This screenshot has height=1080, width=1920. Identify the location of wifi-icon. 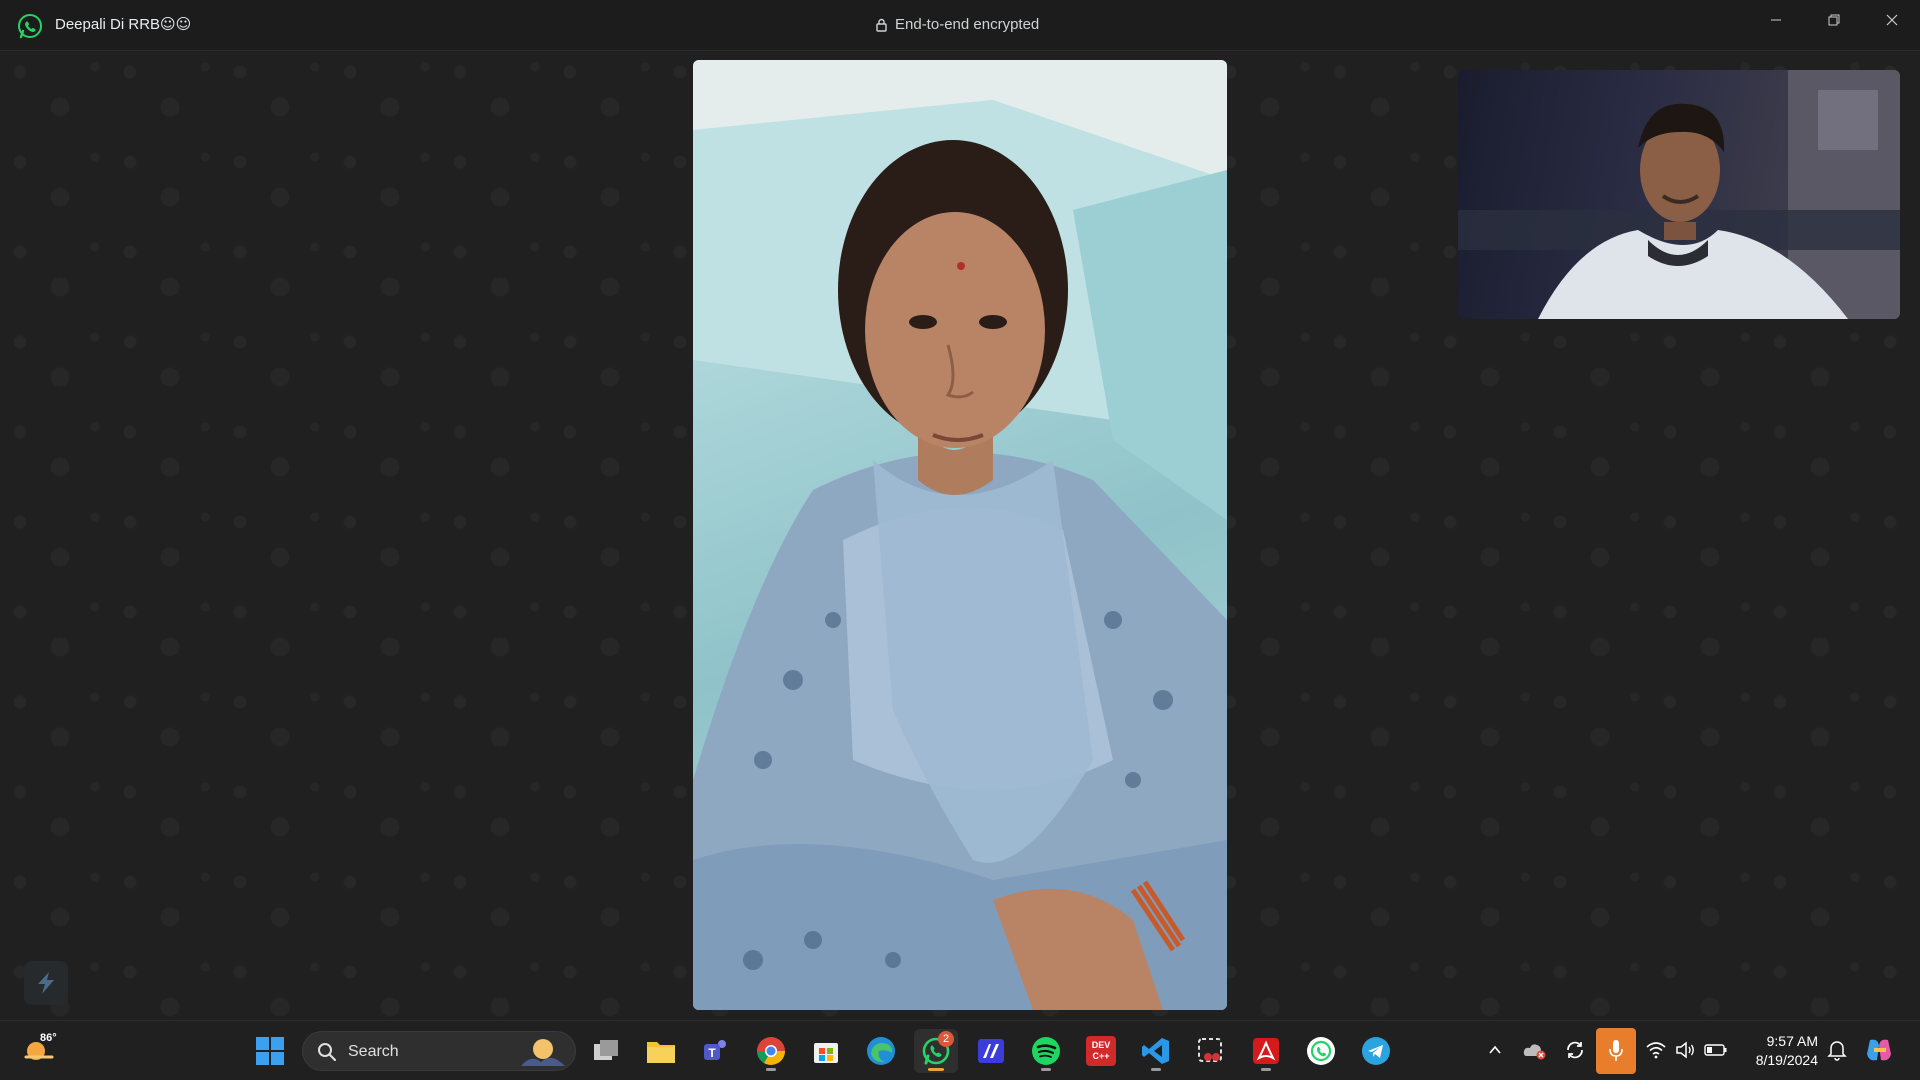
(1656, 1050).